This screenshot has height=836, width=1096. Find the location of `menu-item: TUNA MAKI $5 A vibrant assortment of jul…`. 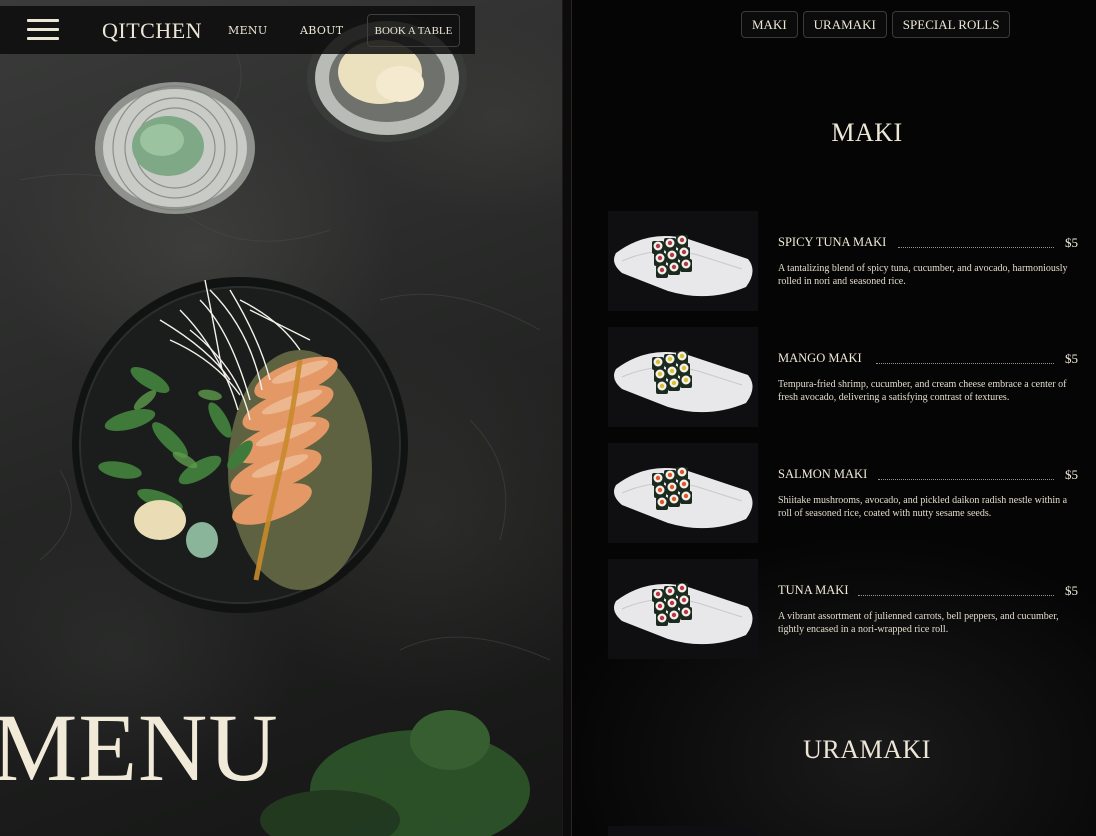

menu-item: TUNA MAKI $5 A vibrant assortment of jul… is located at coordinates (843, 609).